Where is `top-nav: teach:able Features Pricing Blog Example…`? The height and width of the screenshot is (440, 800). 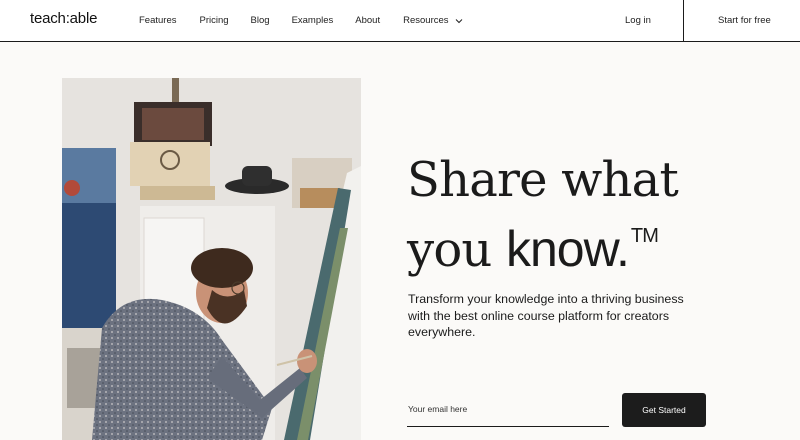 top-nav: teach:able Features Pricing Blog Example… is located at coordinates (400, 21).